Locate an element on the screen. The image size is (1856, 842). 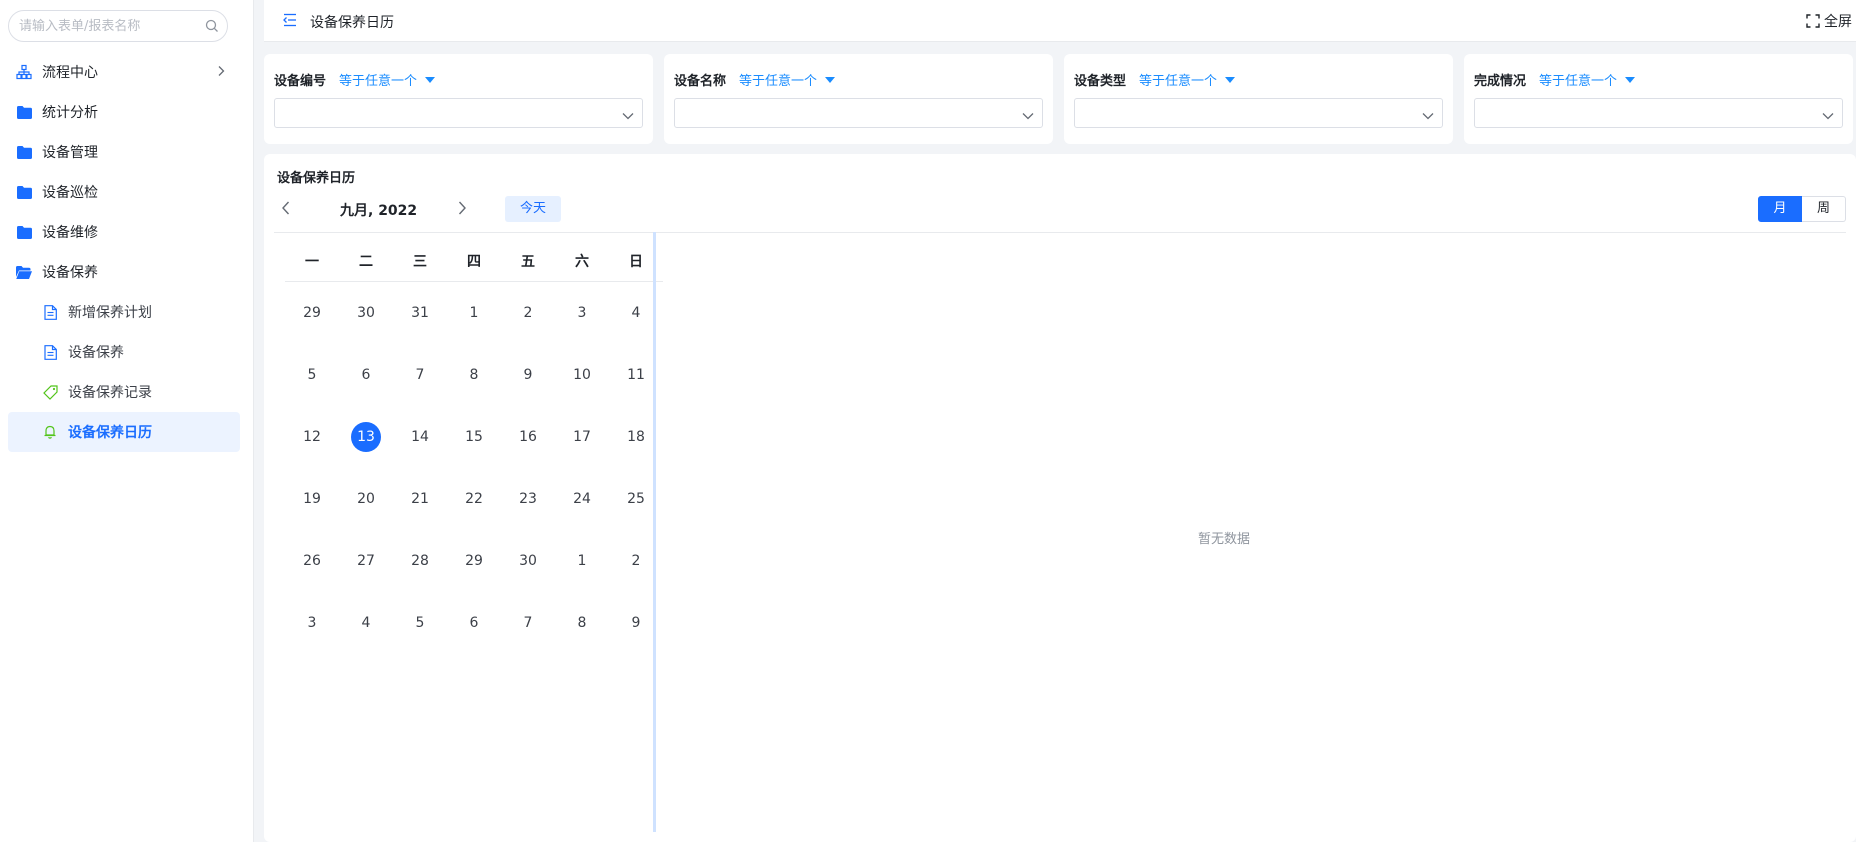
bell-icon is located at coordinates (50, 432).